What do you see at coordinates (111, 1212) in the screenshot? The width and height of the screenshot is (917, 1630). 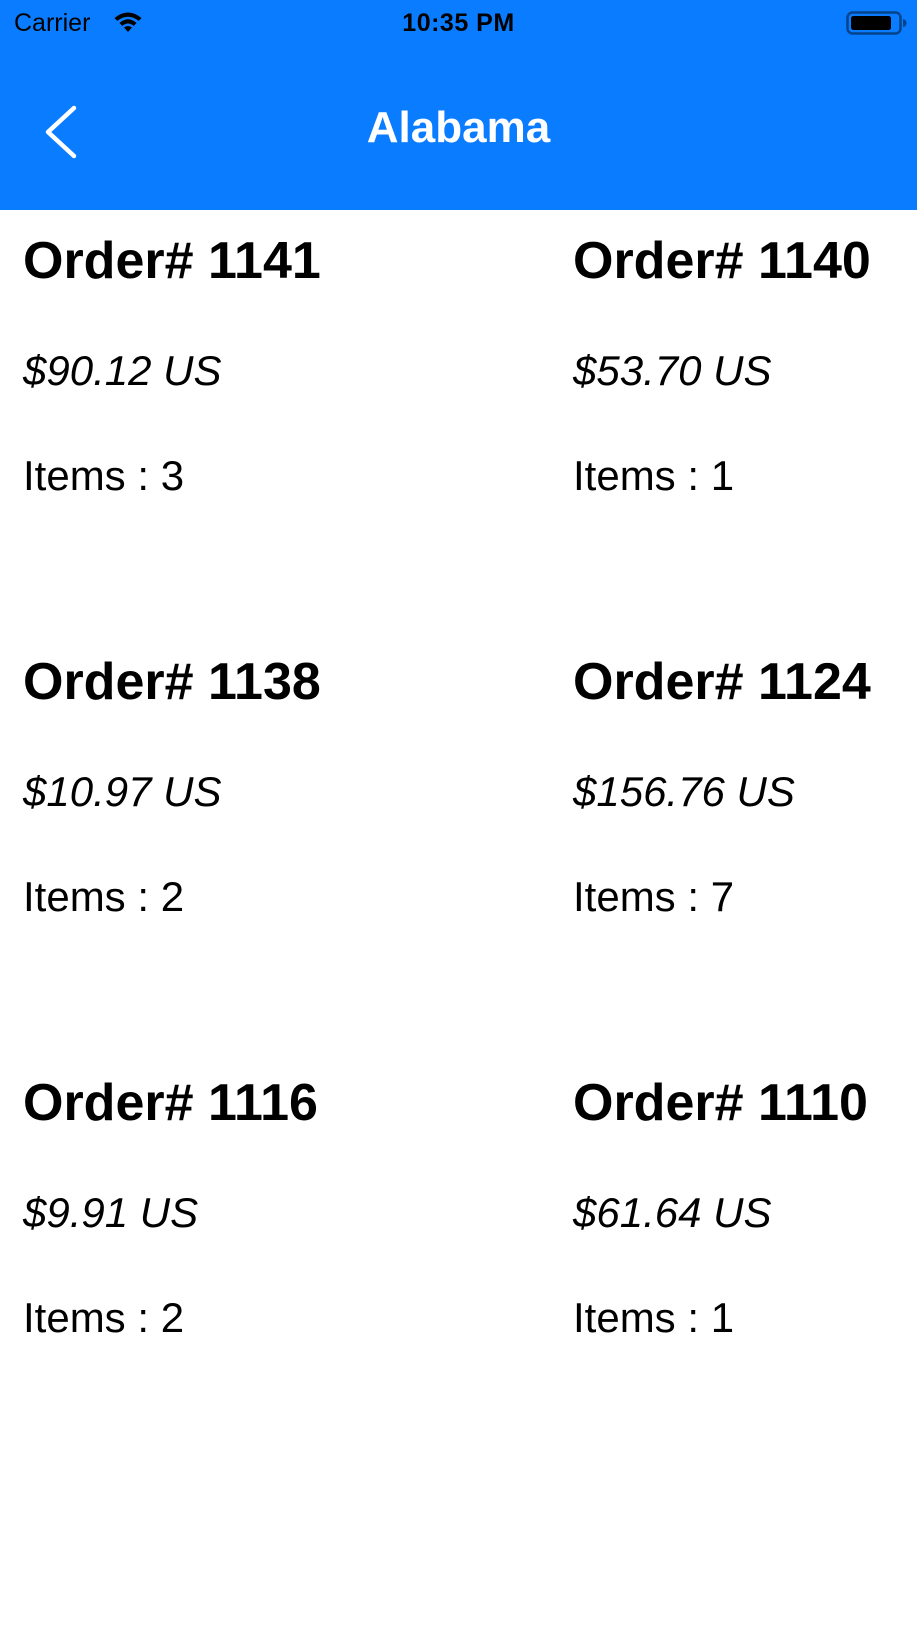 I see `order-total: $9.91 US` at bounding box center [111, 1212].